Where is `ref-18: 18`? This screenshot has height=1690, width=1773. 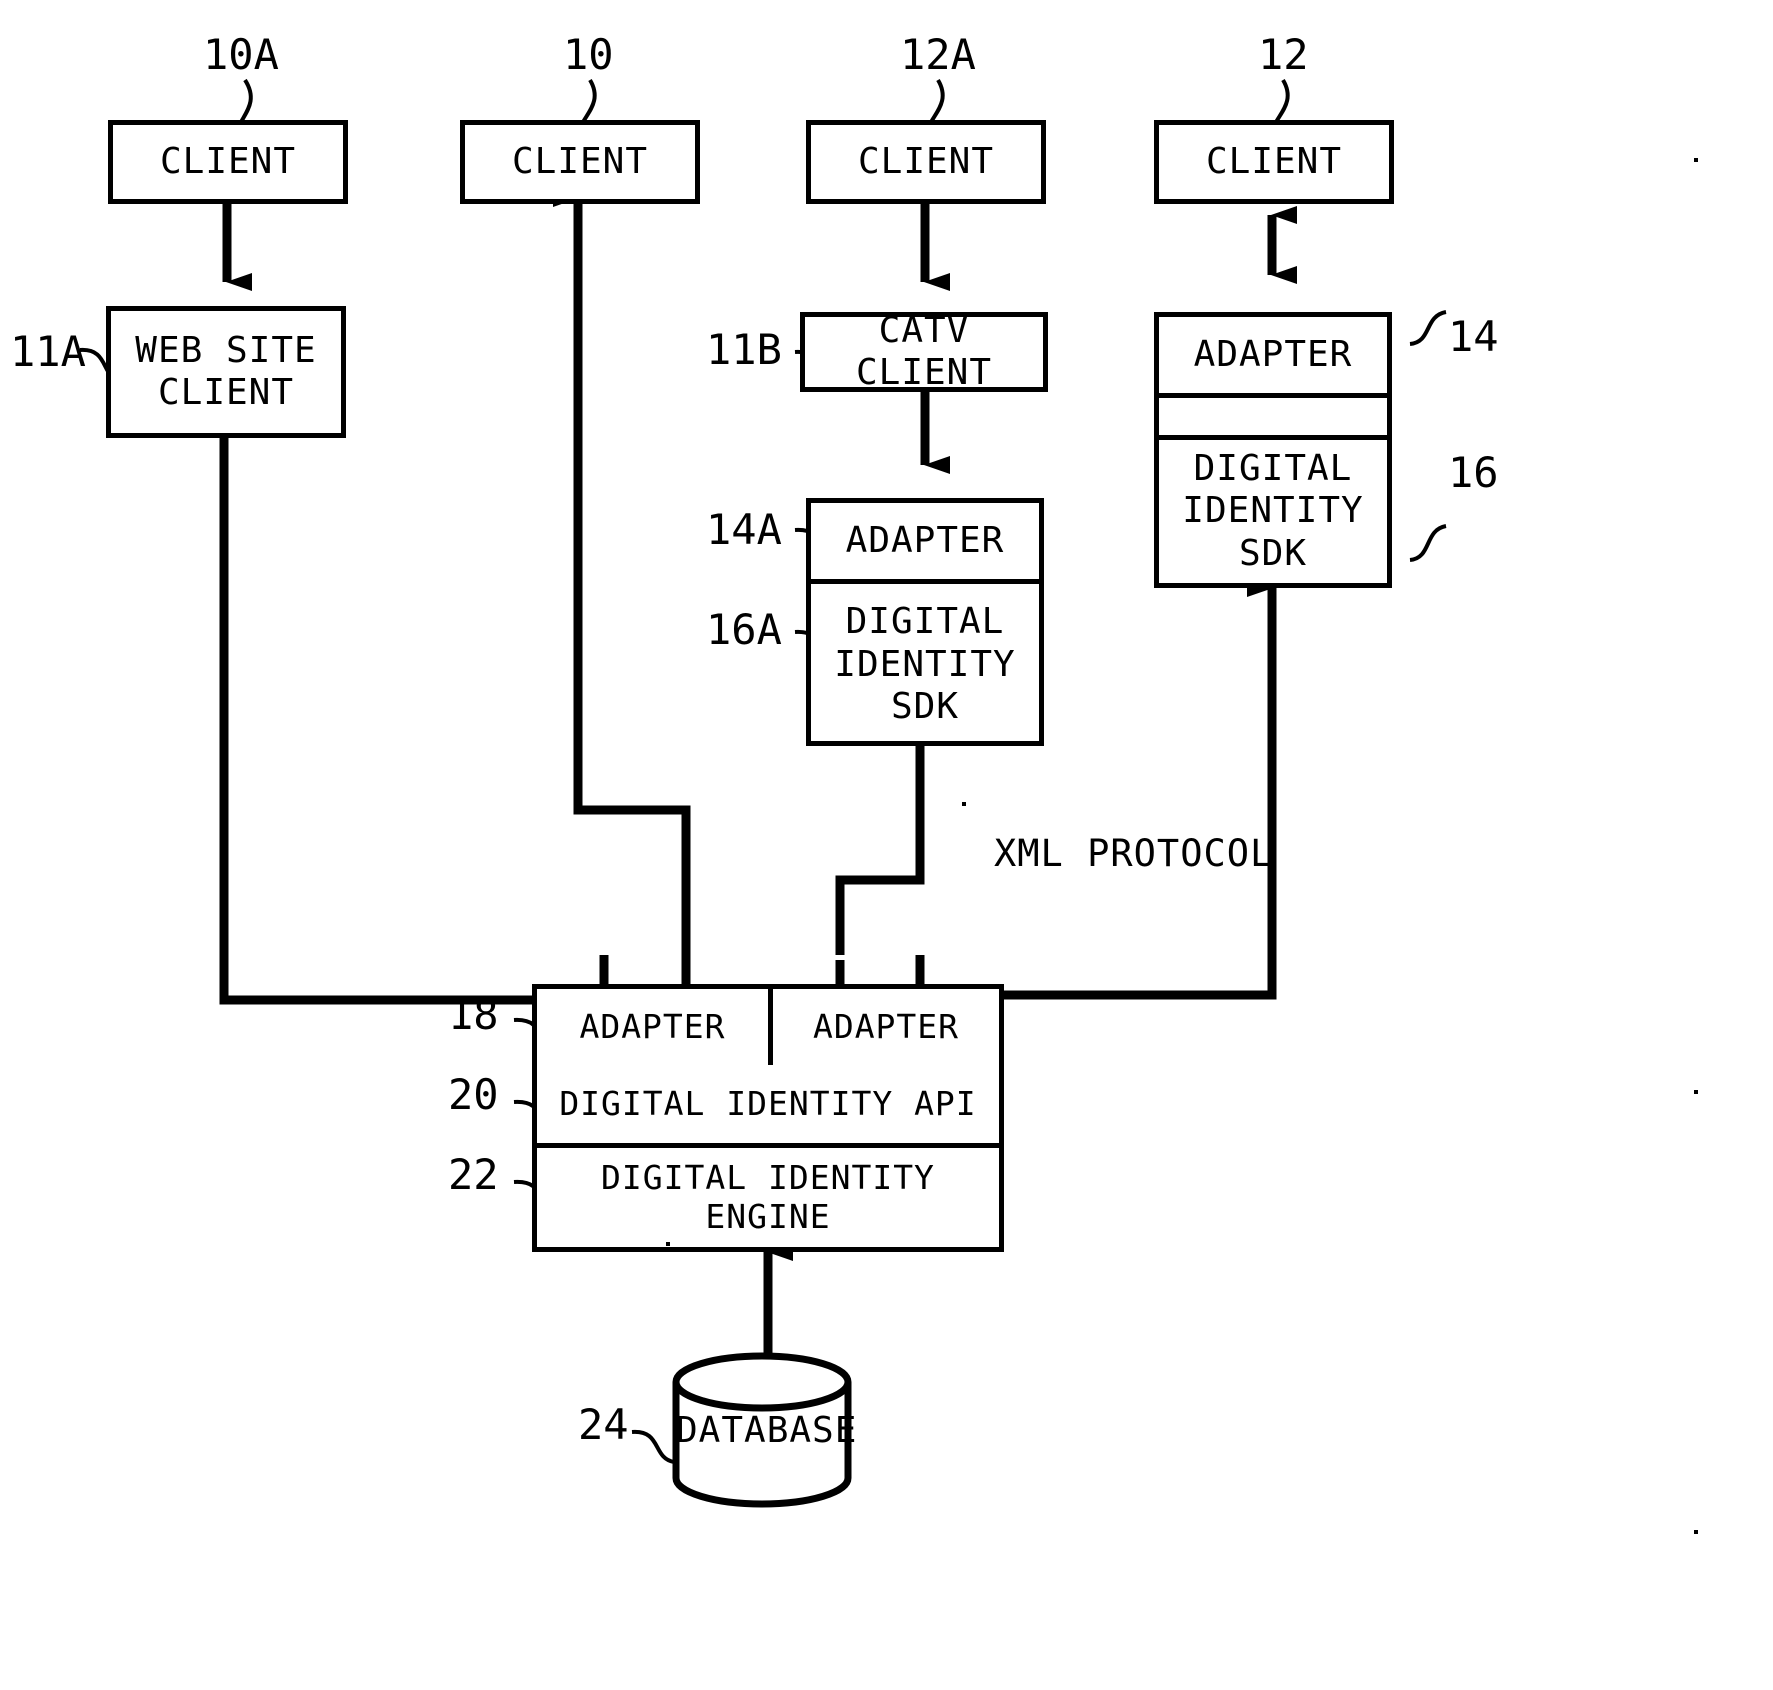 ref-18: 18 is located at coordinates (473, 1014).